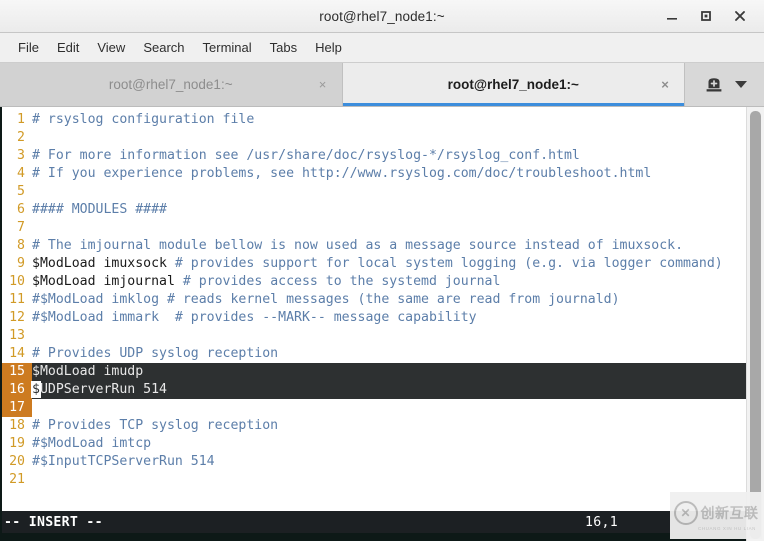 The height and width of the screenshot is (541, 764). I want to click on line-number: 17, so click(17, 408).